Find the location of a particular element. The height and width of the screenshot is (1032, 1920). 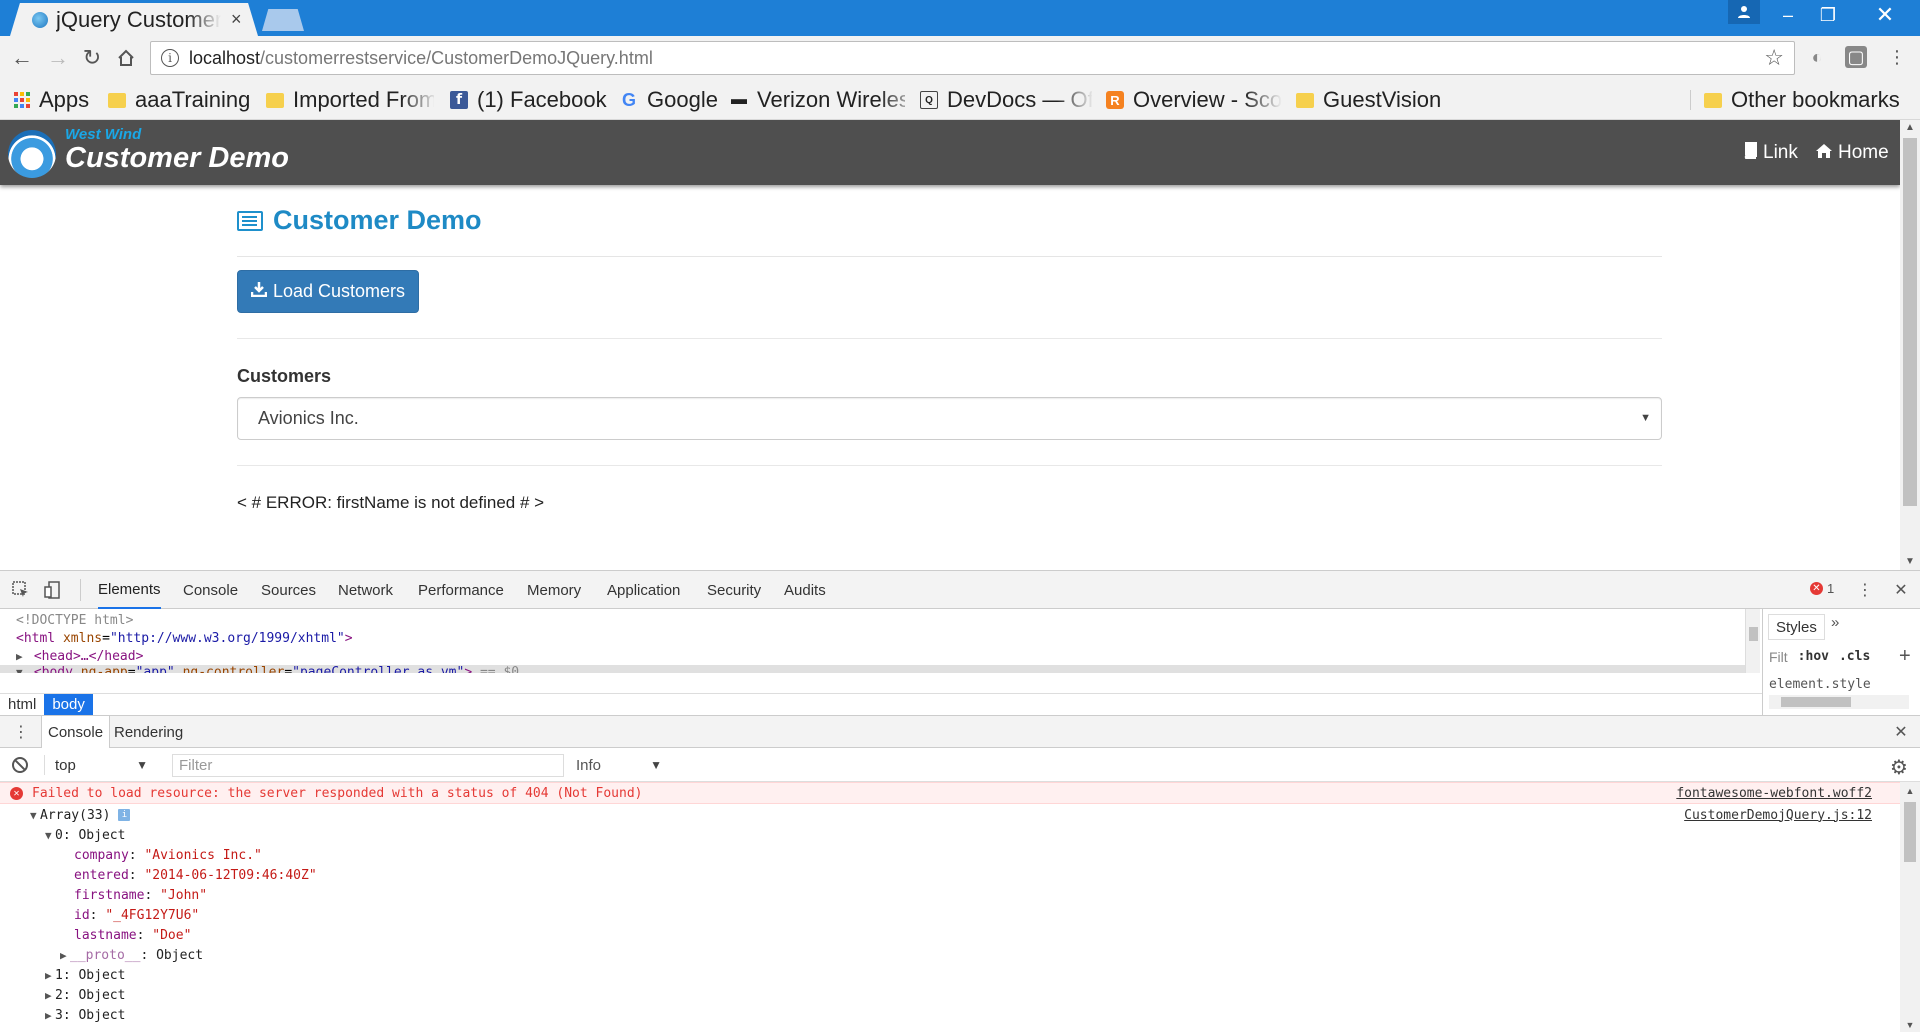

reload-icon: ↻ is located at coordinates (92, 58).